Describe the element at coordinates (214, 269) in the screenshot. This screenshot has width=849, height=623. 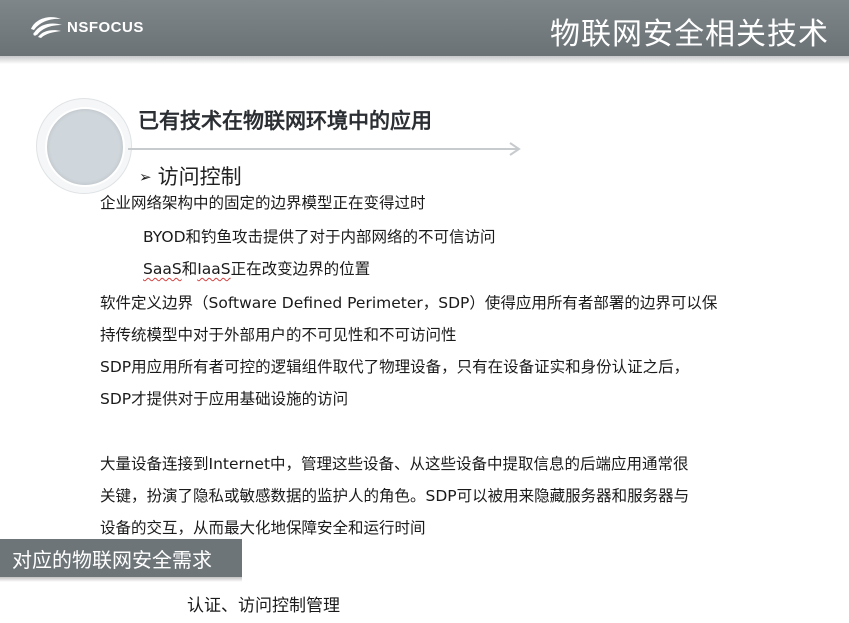
I see `iaas-term: IaaS` at that location.